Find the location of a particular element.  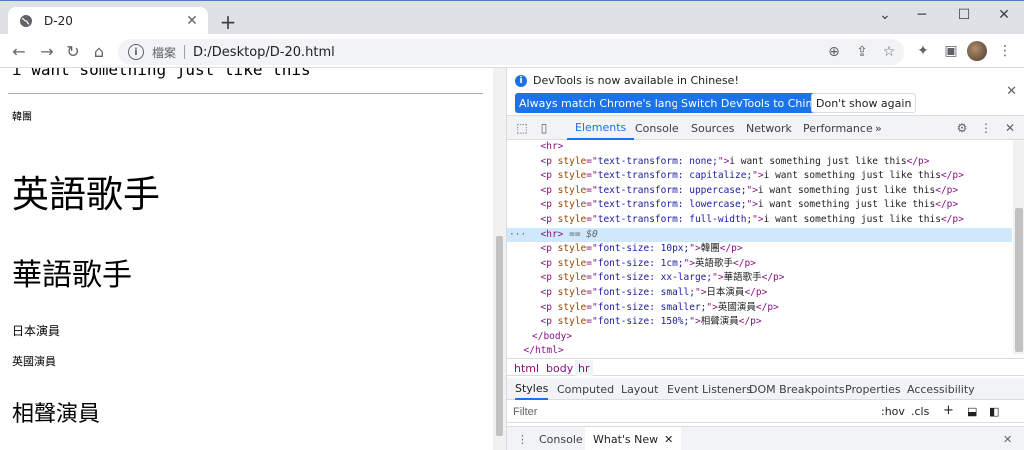

tab-computed: Computed is located at coordinates (585, 389).